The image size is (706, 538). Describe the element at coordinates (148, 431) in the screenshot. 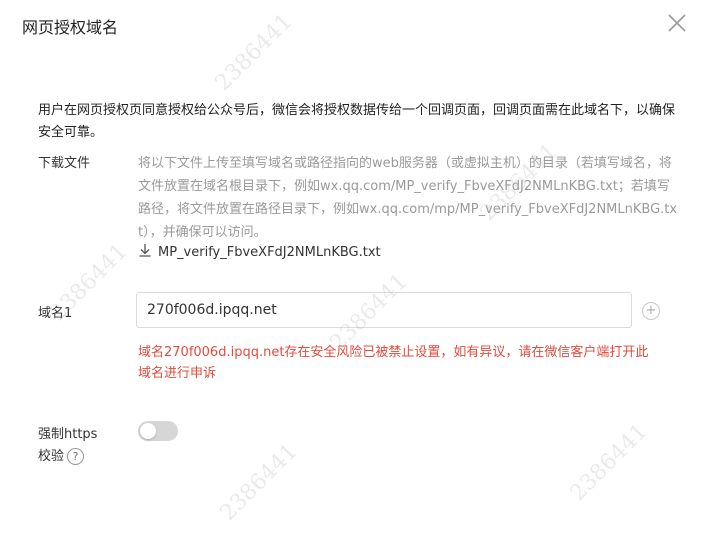

I see `toggle-knob` at that location.